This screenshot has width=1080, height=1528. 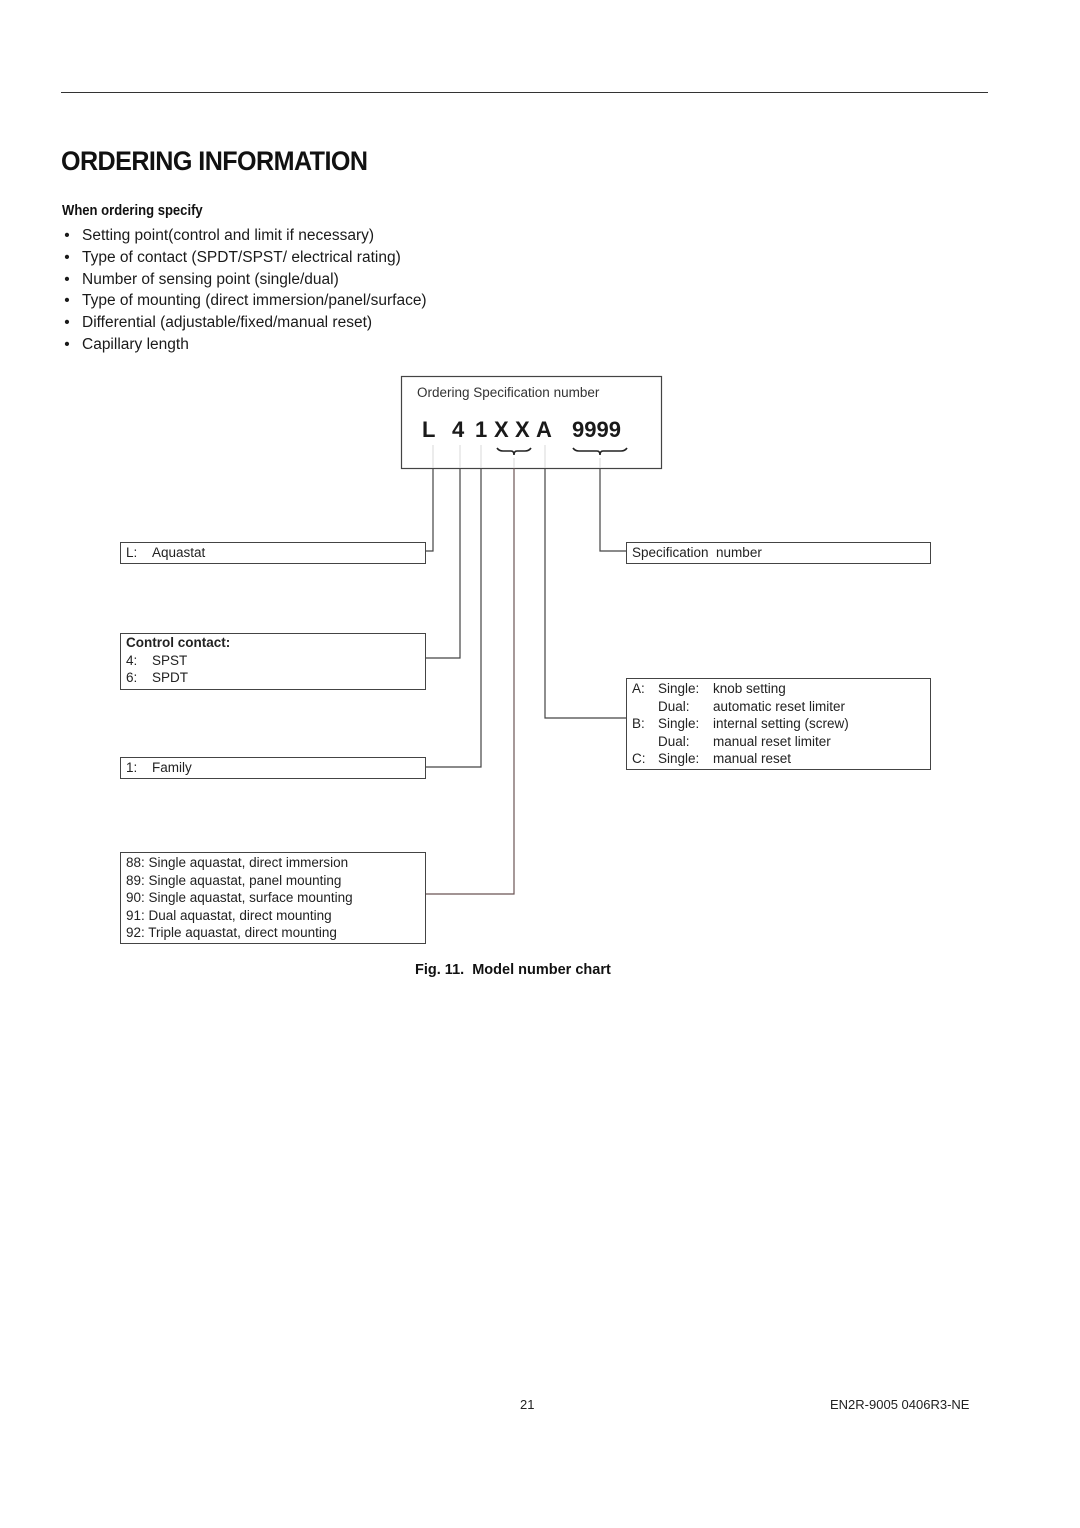 I want to click on item-key: A:, so click(x=638, y=688).